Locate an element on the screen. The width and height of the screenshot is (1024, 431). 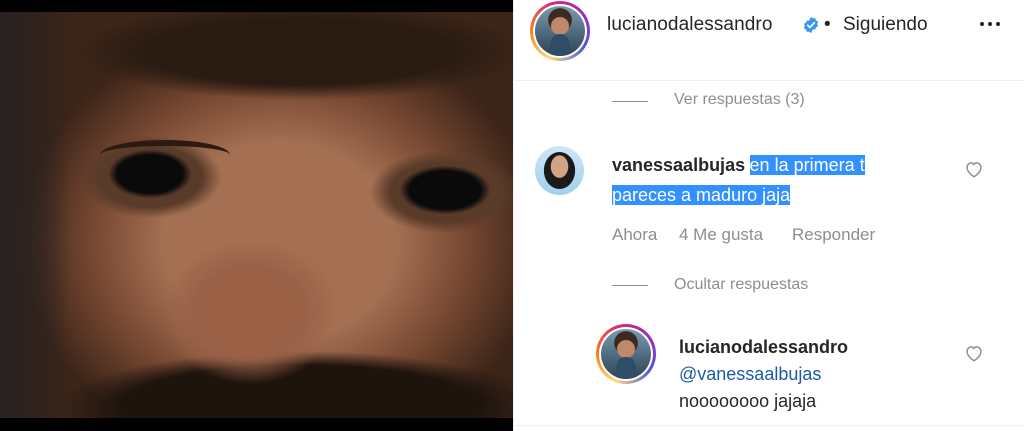
reply-username: lucianodalessandro is located at coordinates (763, 347).